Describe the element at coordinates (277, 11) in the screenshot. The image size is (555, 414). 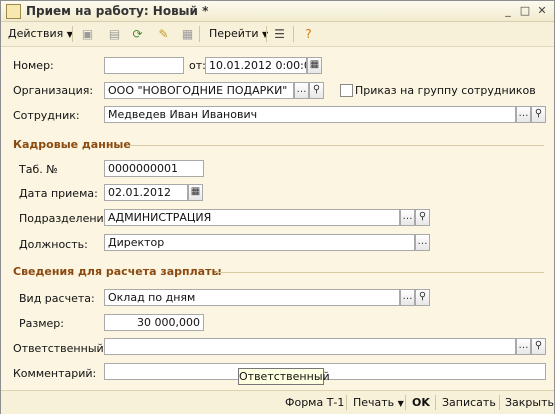
I see `title-bar: Прием на работу: Новый * _ □ ✕` at that location.